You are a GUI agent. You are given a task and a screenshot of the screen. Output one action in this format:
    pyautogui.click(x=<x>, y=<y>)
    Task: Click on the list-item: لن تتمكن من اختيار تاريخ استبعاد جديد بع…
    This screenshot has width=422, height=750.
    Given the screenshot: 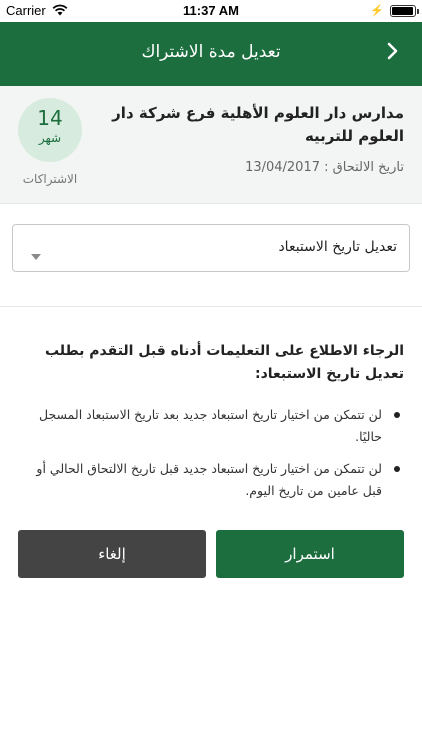 What is the action you would take?
    pyautogui.click(x=209, y=426)
    